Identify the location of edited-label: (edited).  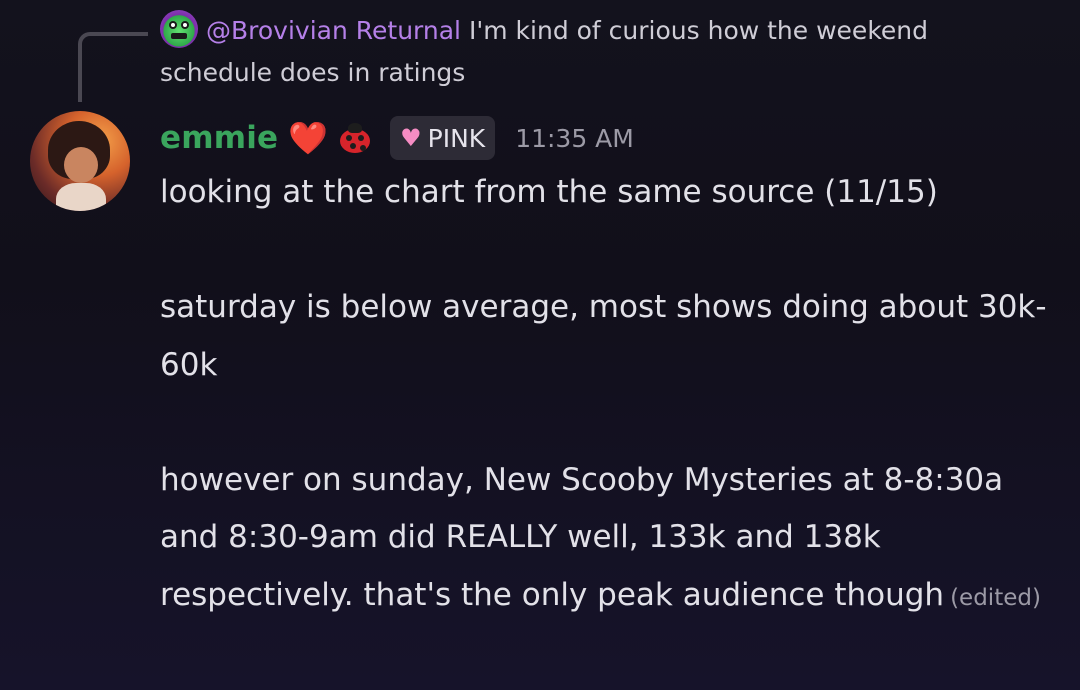
(995, 597).